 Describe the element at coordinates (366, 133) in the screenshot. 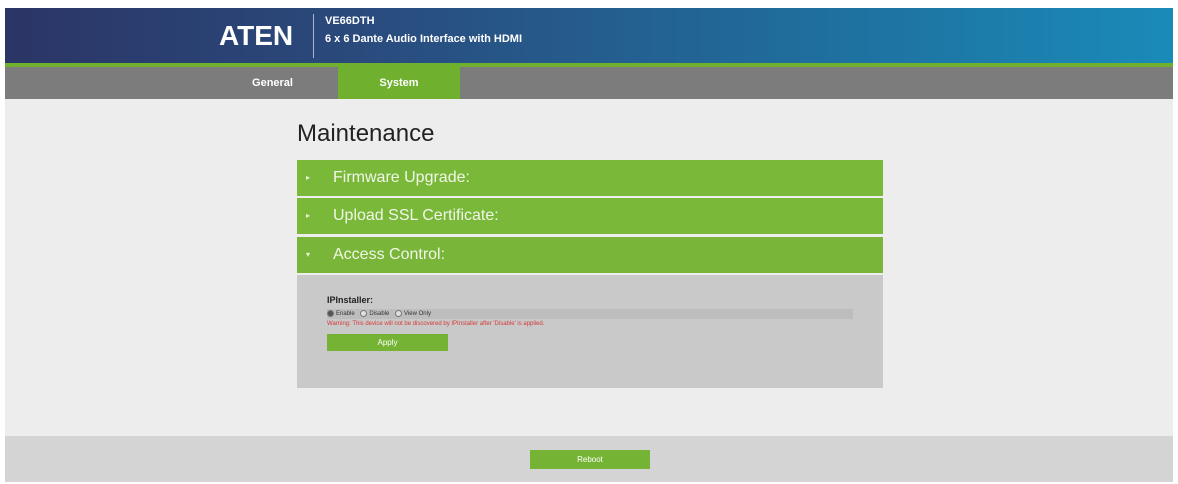

I see `page-title: Maintenance` at that location.